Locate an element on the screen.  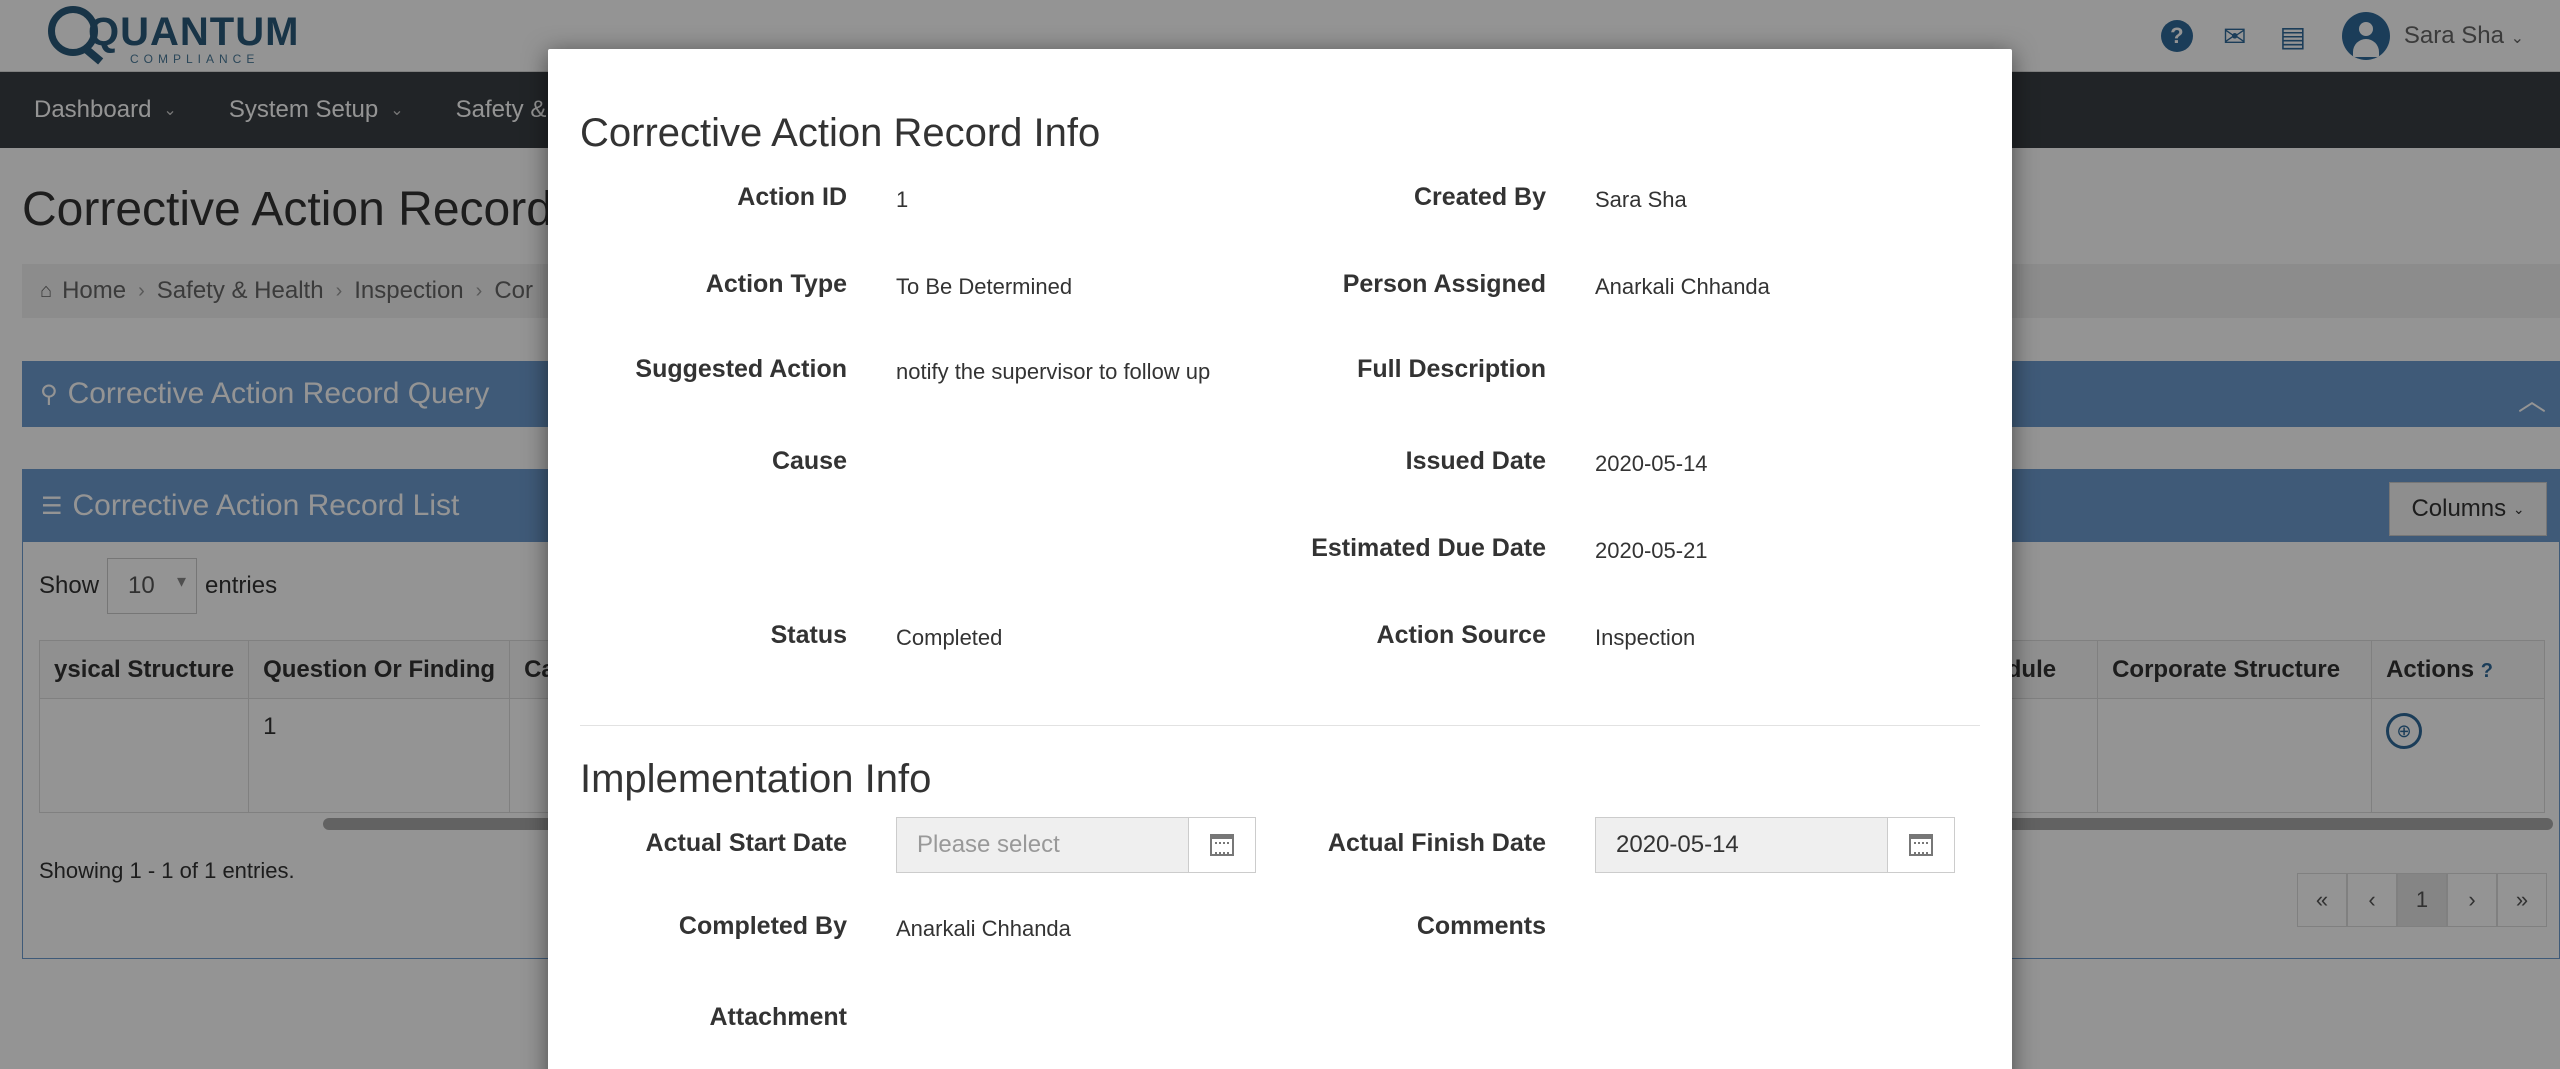
label-status: Status is located at coordinates (808, 635).